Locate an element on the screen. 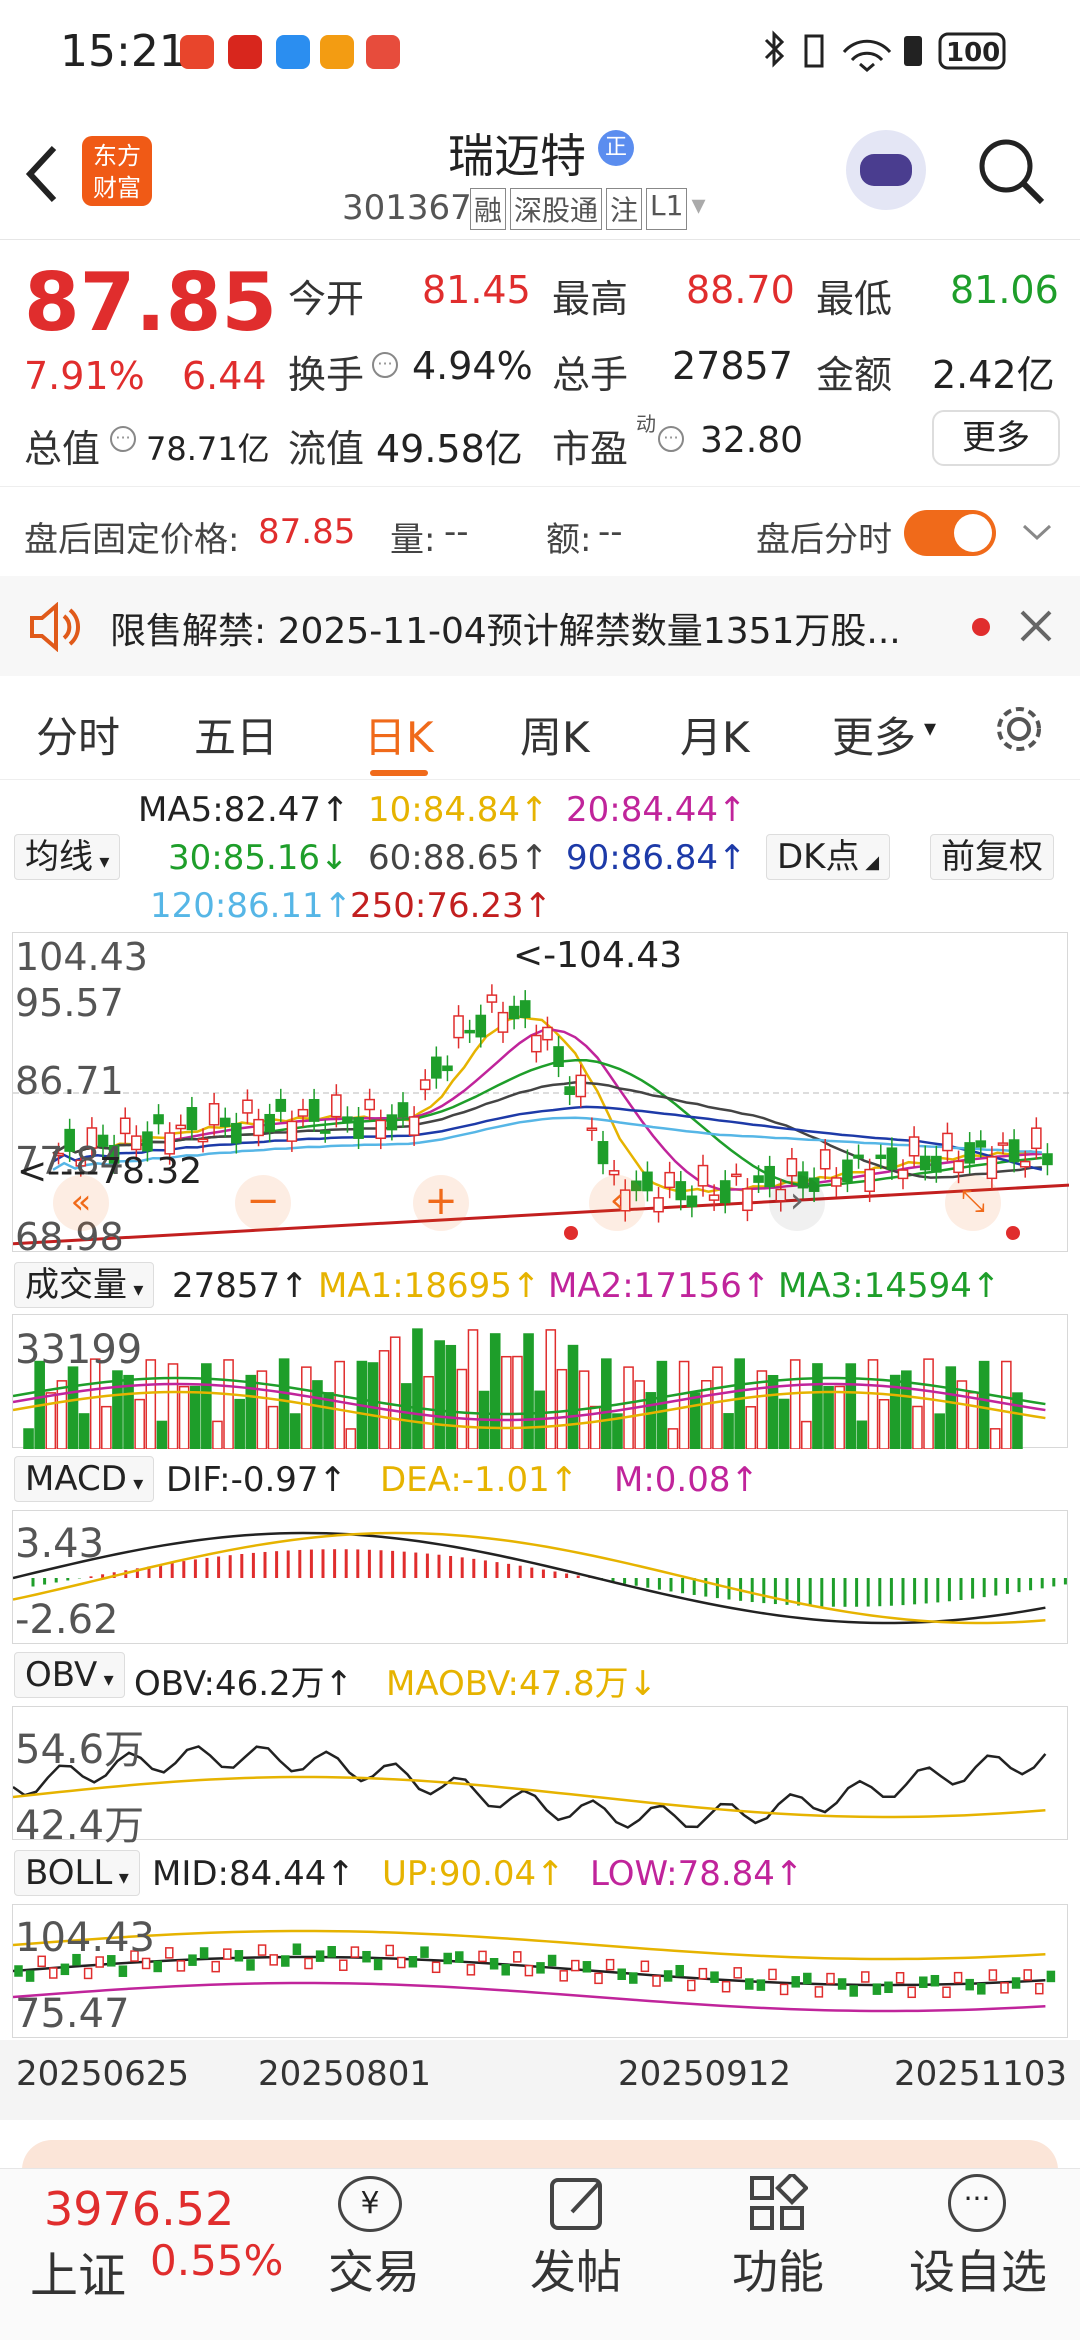  ma-select: 均线 ▾ is located at coordinates (67, 857).